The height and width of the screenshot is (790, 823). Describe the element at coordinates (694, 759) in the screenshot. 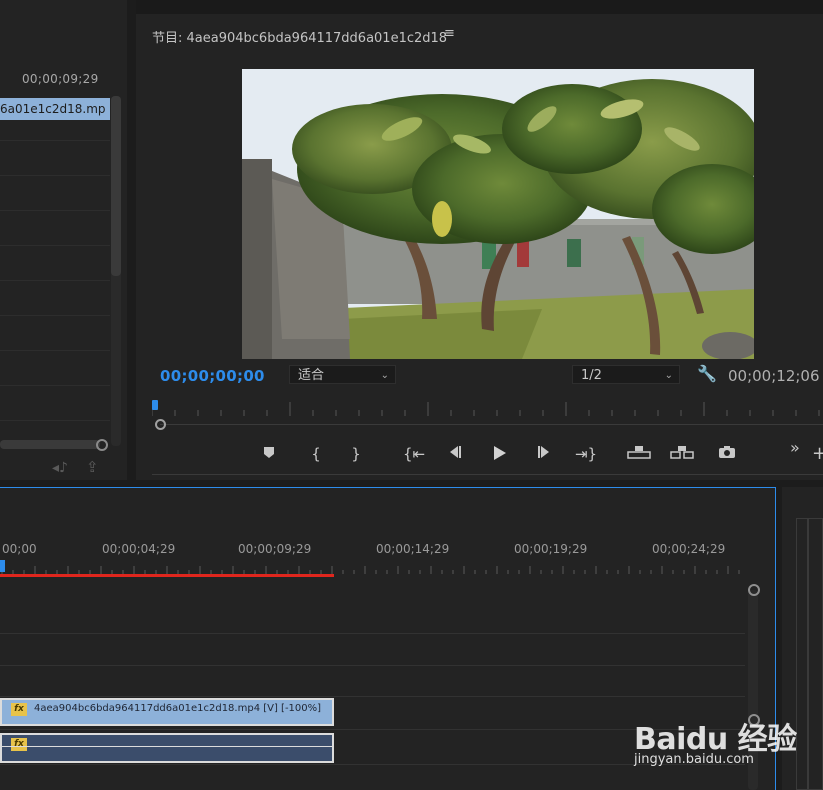

I see `baidu-watermark-url: jingyan.baidu.com` at that location.